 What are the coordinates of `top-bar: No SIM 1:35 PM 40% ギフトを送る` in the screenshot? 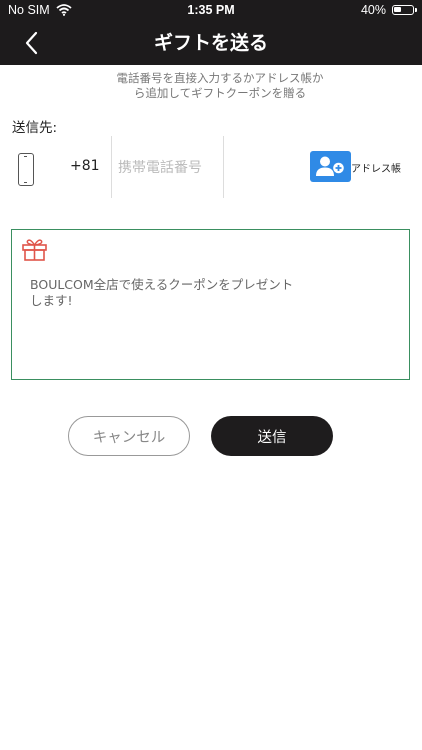 It's located at (211, 32).